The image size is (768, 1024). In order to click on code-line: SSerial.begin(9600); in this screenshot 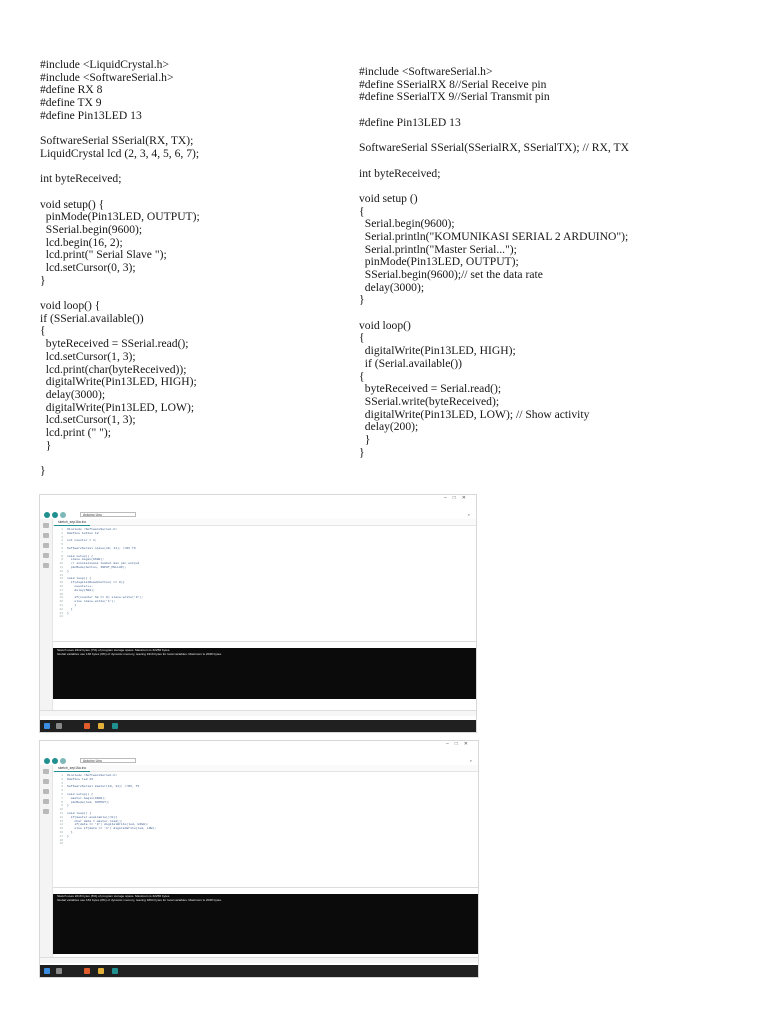, I will do `click(91, 229)`.